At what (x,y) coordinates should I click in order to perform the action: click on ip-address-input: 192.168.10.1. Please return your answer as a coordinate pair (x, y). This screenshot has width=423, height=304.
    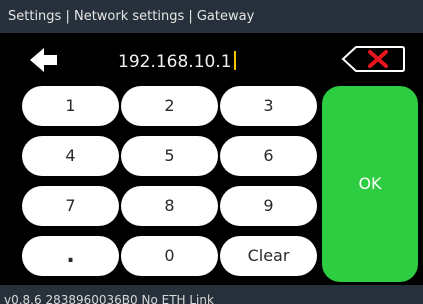
    Looking at the image, I should click on (208, 62).